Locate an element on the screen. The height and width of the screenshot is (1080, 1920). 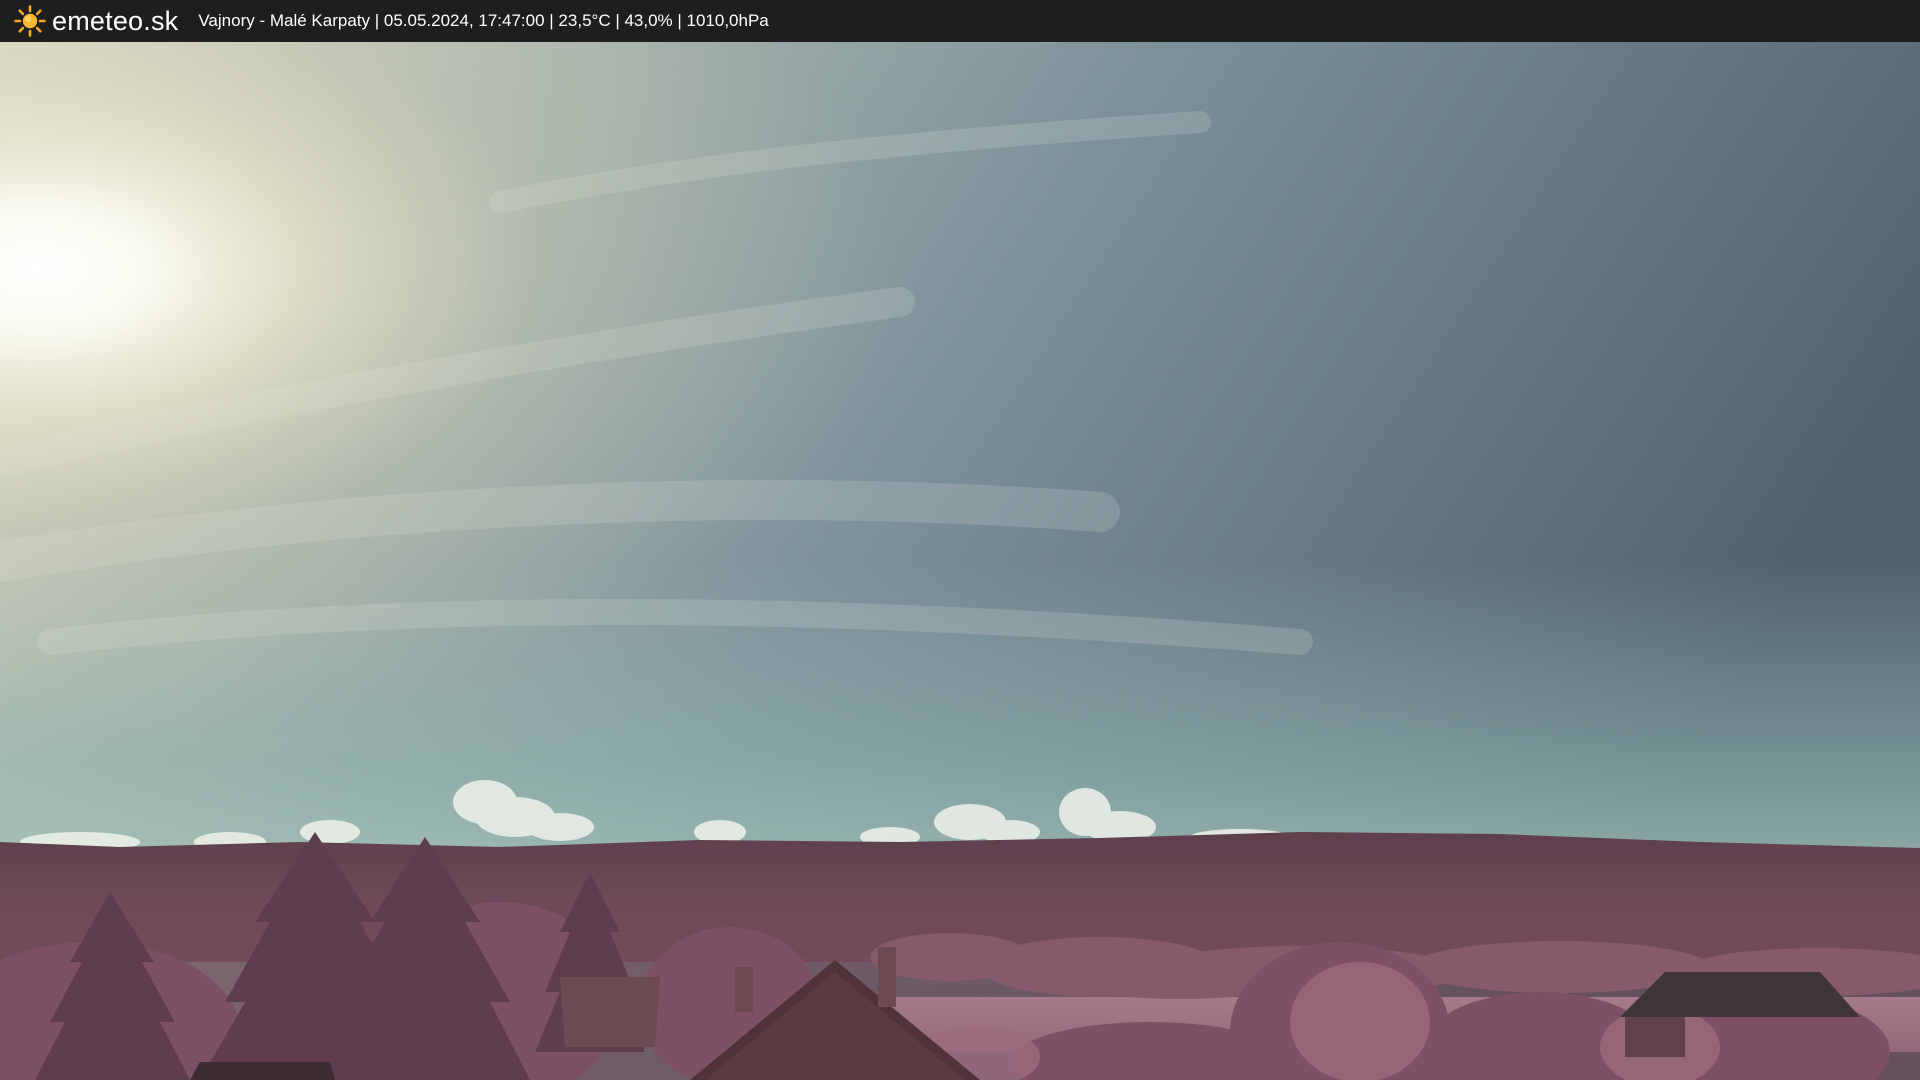
sun-icon is located at coordinates (30, 21).